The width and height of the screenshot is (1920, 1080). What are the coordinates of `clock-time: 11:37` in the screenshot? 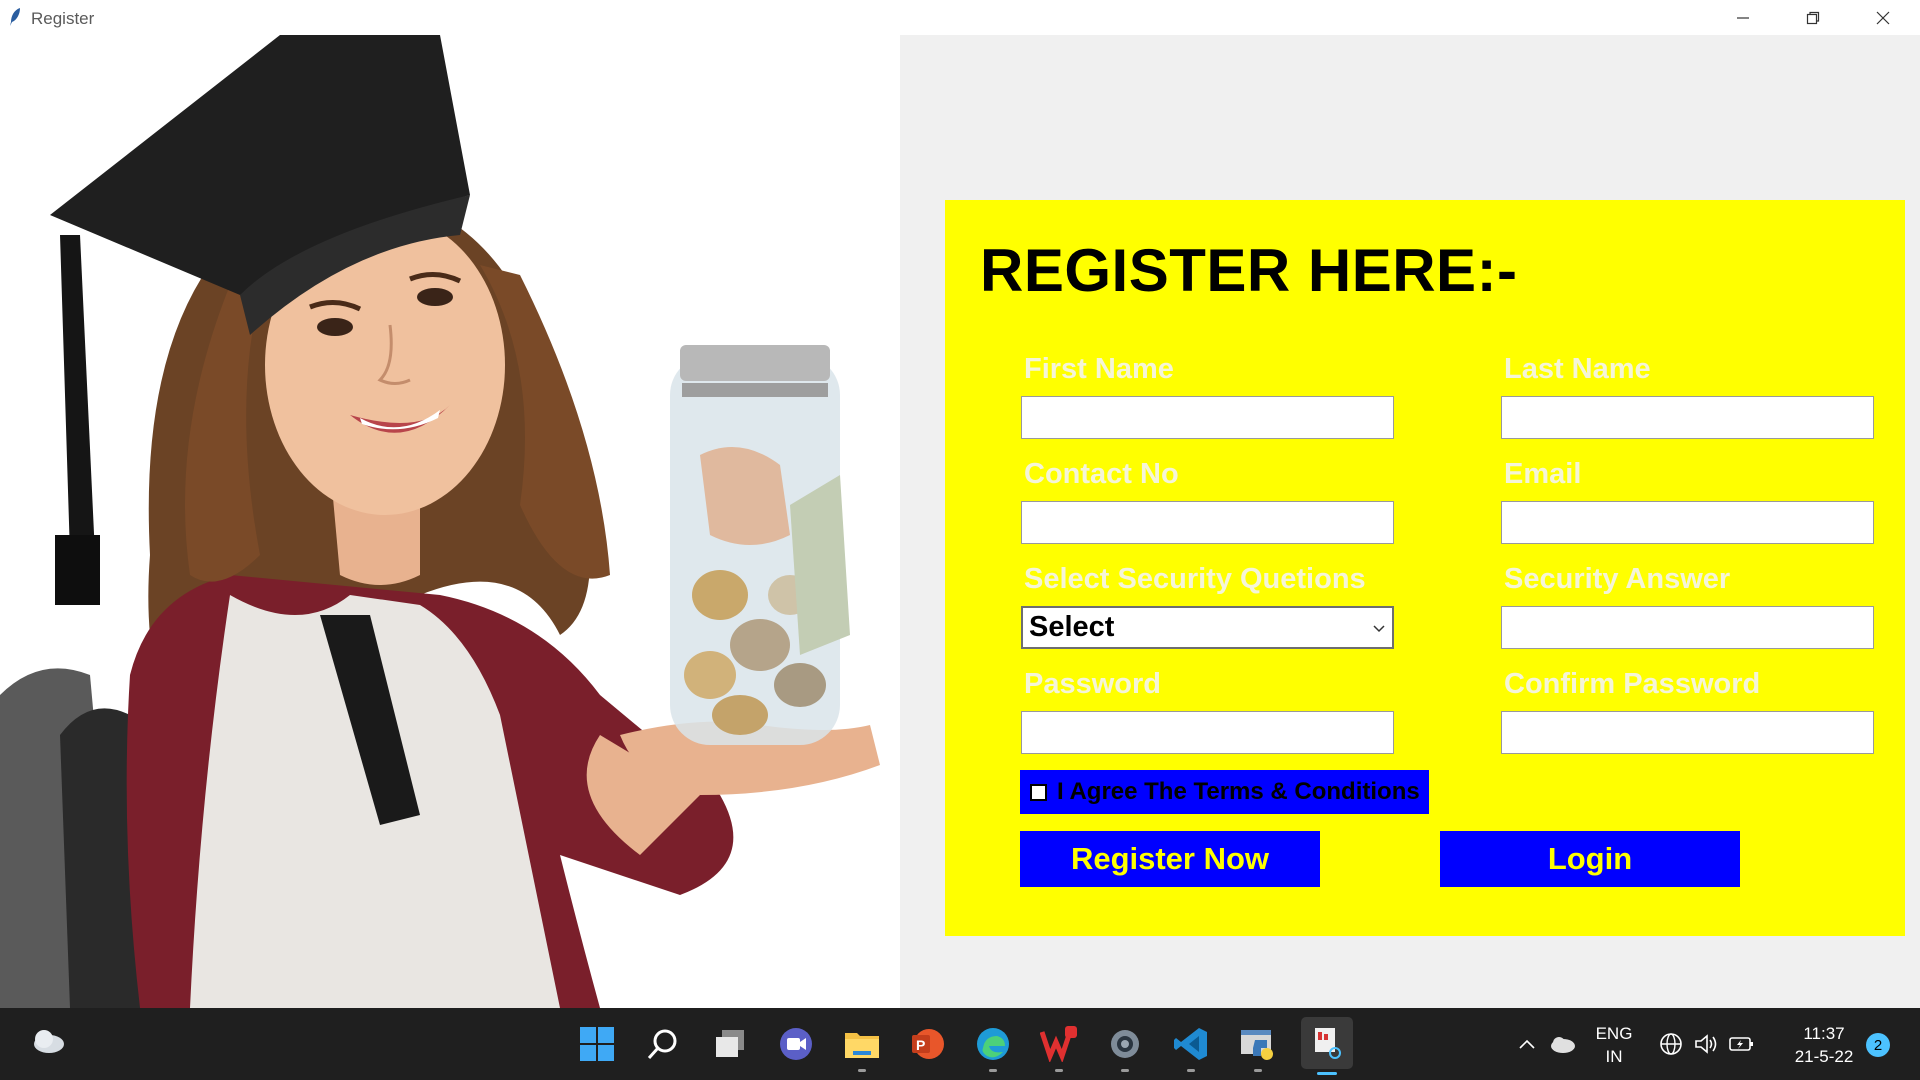 It's located at (1824, 1033).